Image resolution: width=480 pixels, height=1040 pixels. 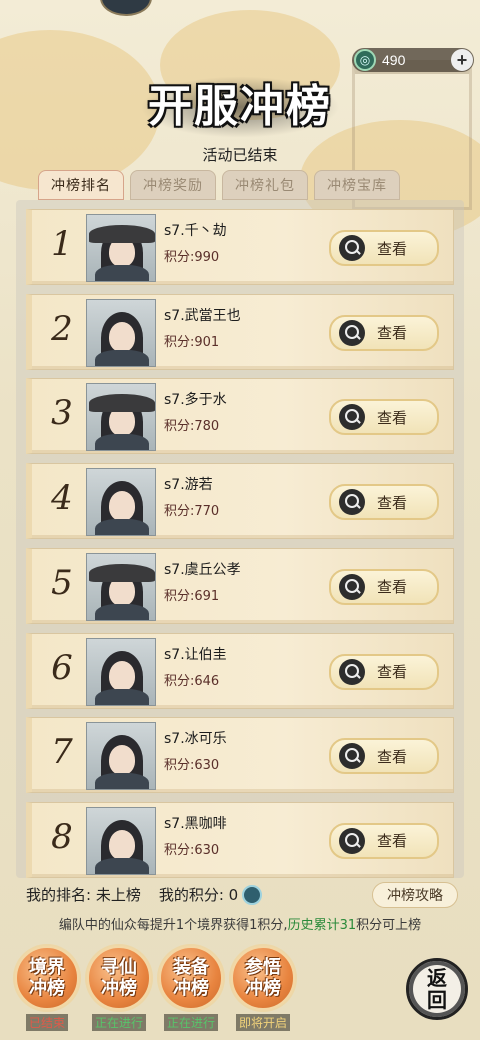 I want to click on page-title: 开服冲榜, so click(x=240, y=106).